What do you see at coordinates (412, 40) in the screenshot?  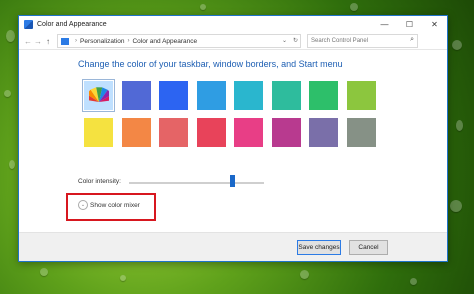 I see `search-icon: ⌕` at bounding box center [412, 40].